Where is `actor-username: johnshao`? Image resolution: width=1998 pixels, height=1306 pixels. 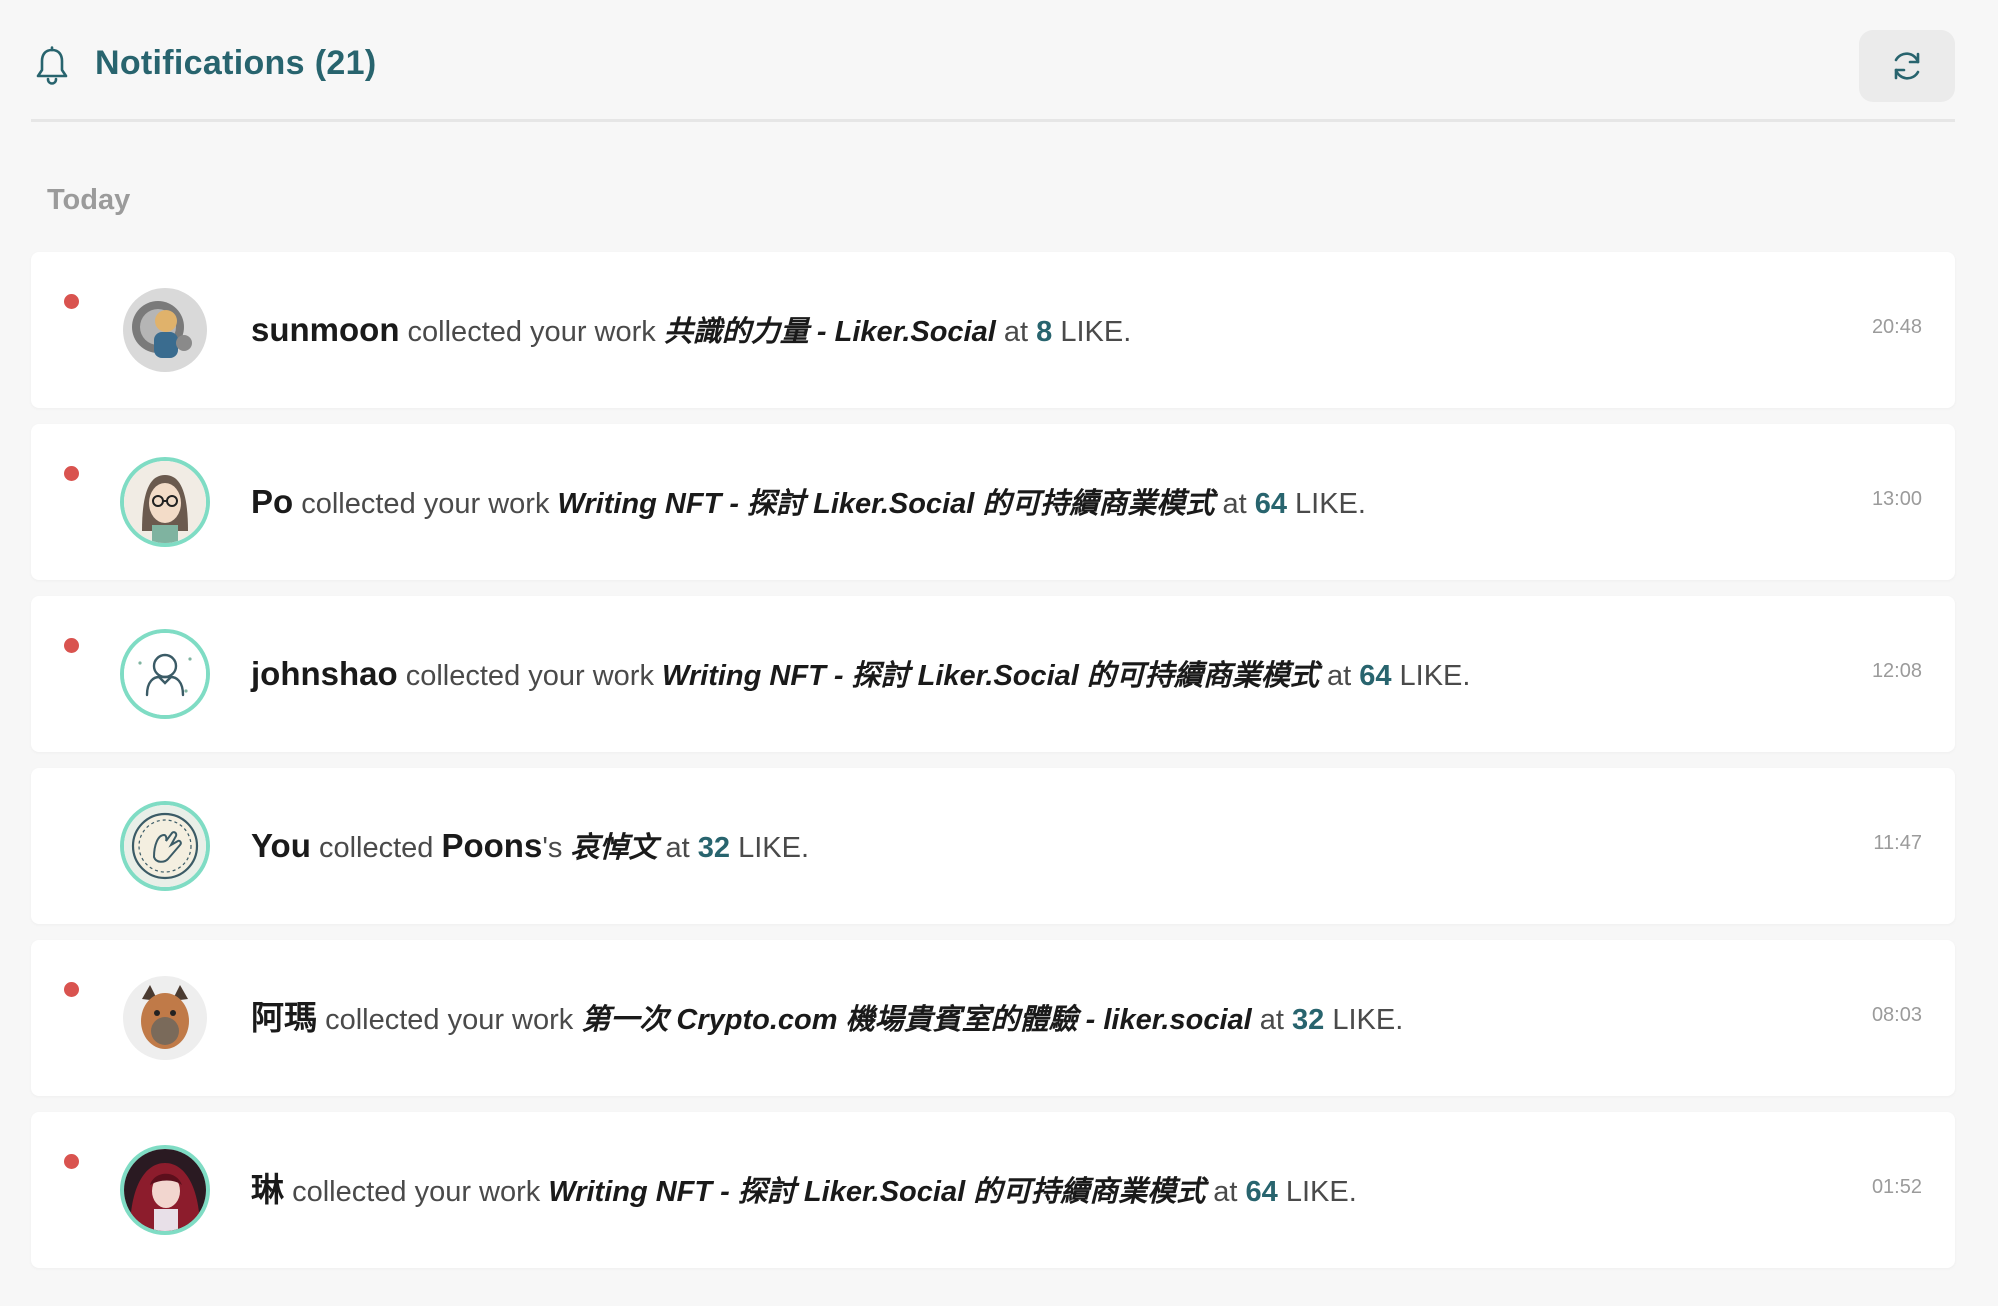 actor-username: johnshao is located at coordinates (324, 673).